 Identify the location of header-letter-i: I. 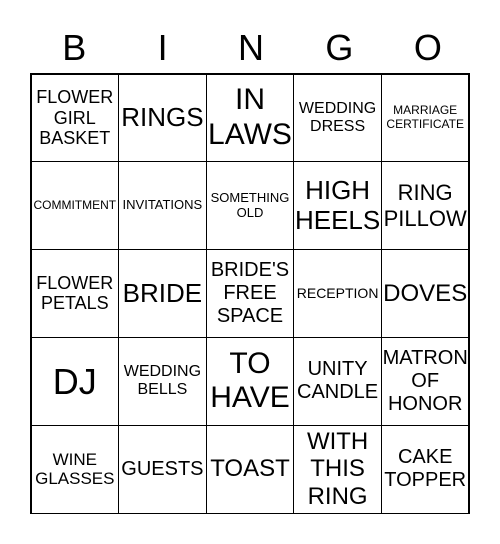
(162, 47).